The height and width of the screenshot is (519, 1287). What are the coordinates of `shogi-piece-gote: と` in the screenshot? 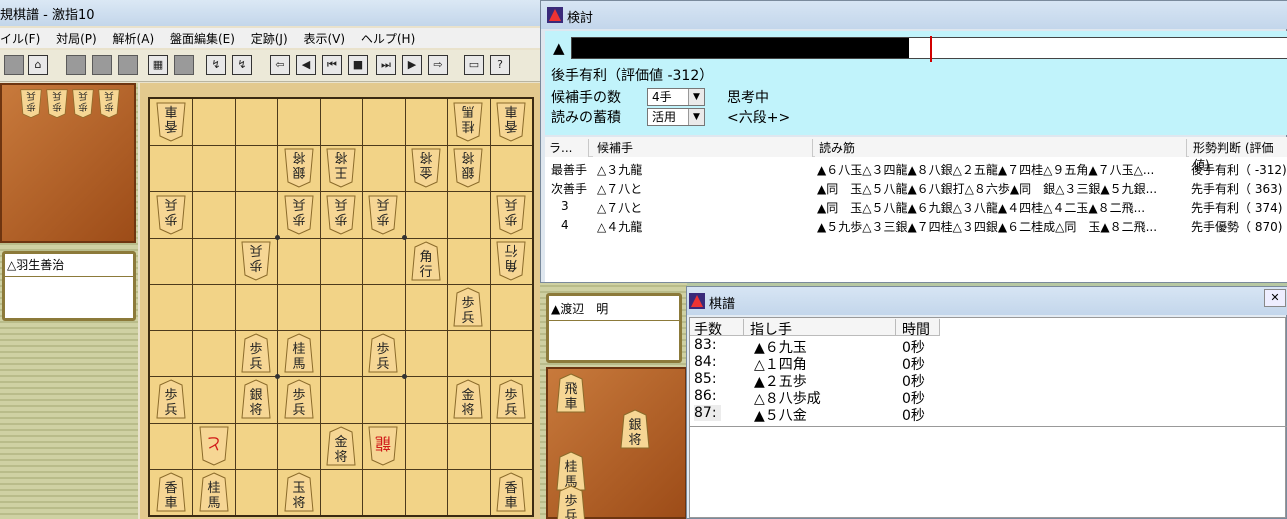 It's located at (214, 446).